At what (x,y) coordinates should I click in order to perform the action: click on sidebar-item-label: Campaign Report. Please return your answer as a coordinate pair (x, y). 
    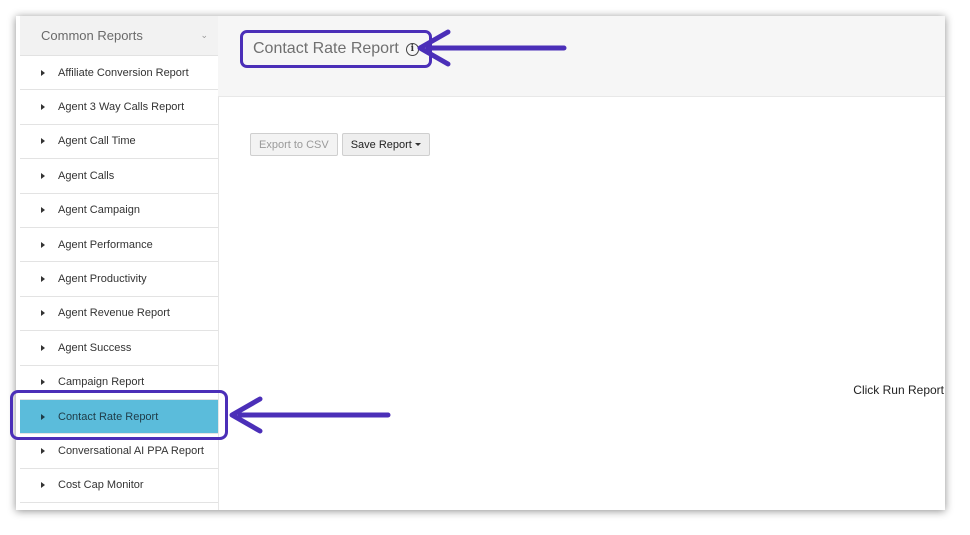
    Looking at the image, I should click on (101, 382).